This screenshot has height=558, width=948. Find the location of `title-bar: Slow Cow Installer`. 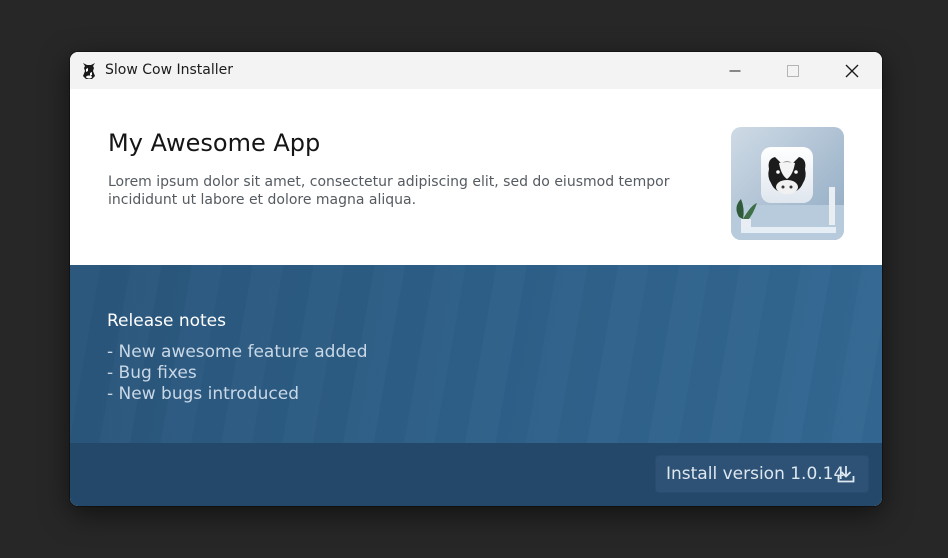

title-bar: Slow Cow Installer is located at coordinates (476, 70).